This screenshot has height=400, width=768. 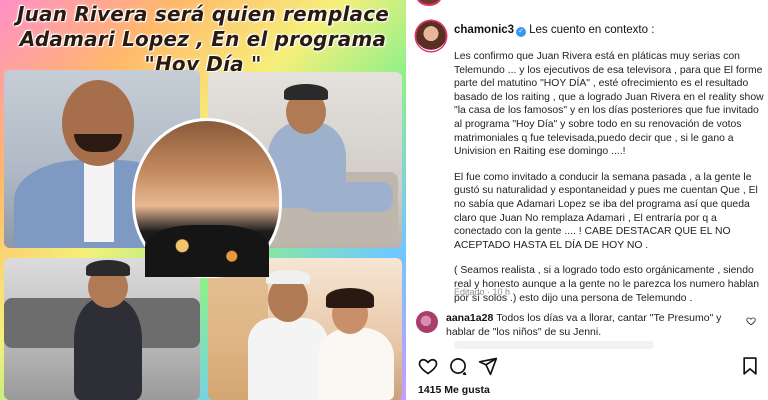 I want to click on heart-icon, so click(x=428, y=366).